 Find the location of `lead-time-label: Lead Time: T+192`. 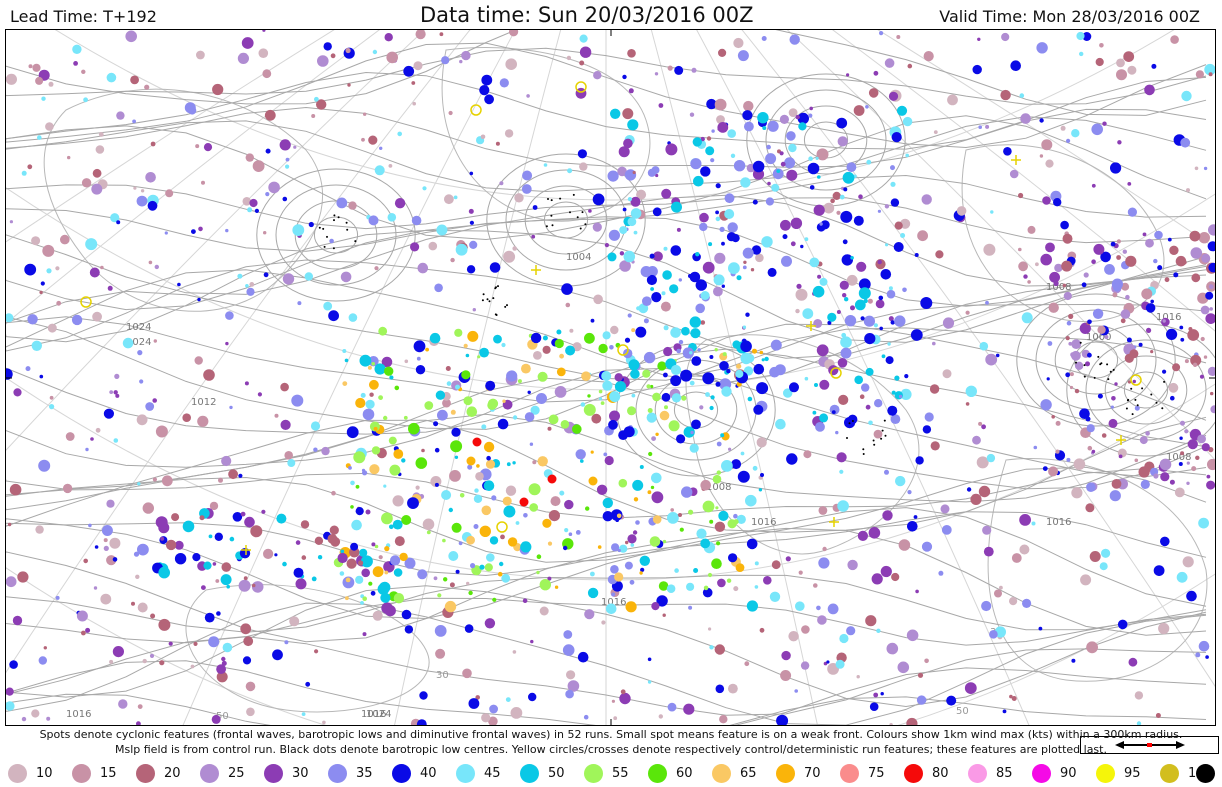

lead-time-label: Lead Time: T+192 is located at coordinates (83, 16).